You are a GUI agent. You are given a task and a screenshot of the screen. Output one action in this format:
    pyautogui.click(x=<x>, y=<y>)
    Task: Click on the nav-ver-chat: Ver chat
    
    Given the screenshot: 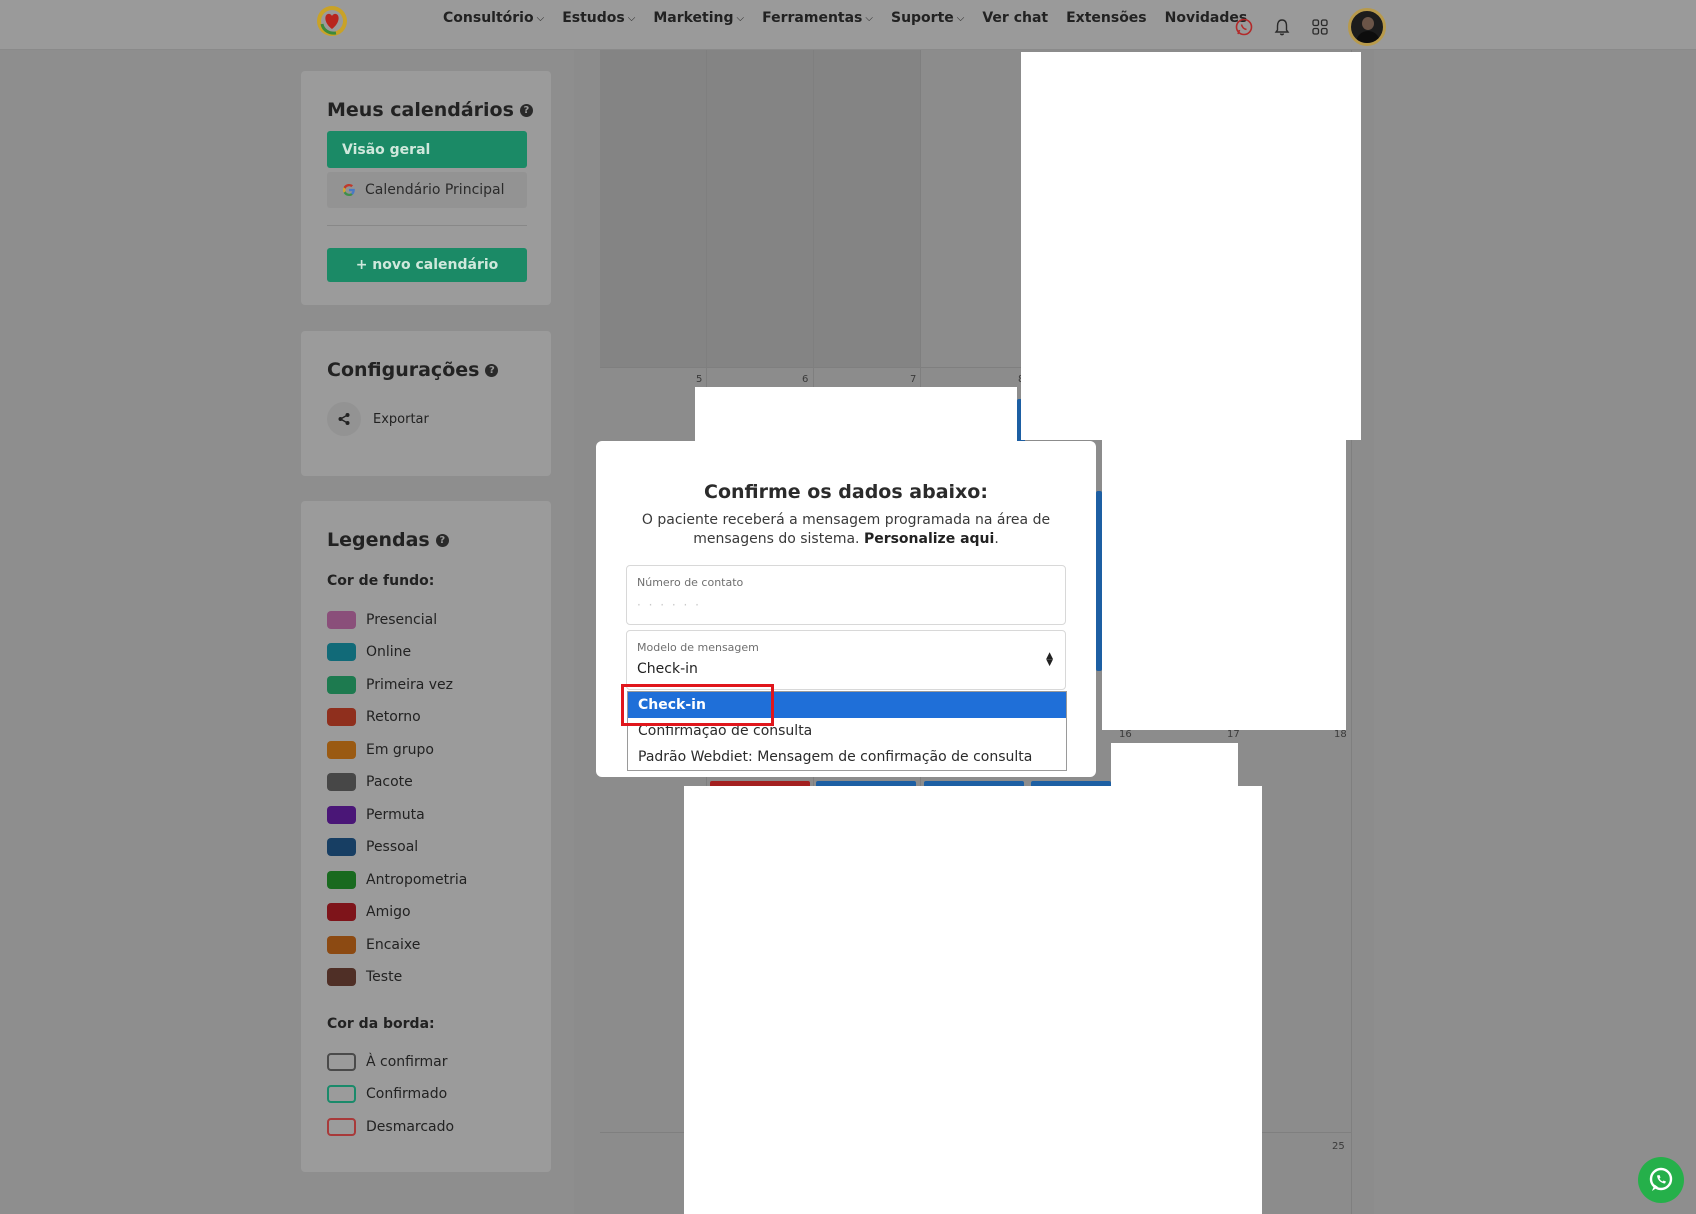 What is the action you would take?
    pyautogui.click(x=1015, y=18)
    